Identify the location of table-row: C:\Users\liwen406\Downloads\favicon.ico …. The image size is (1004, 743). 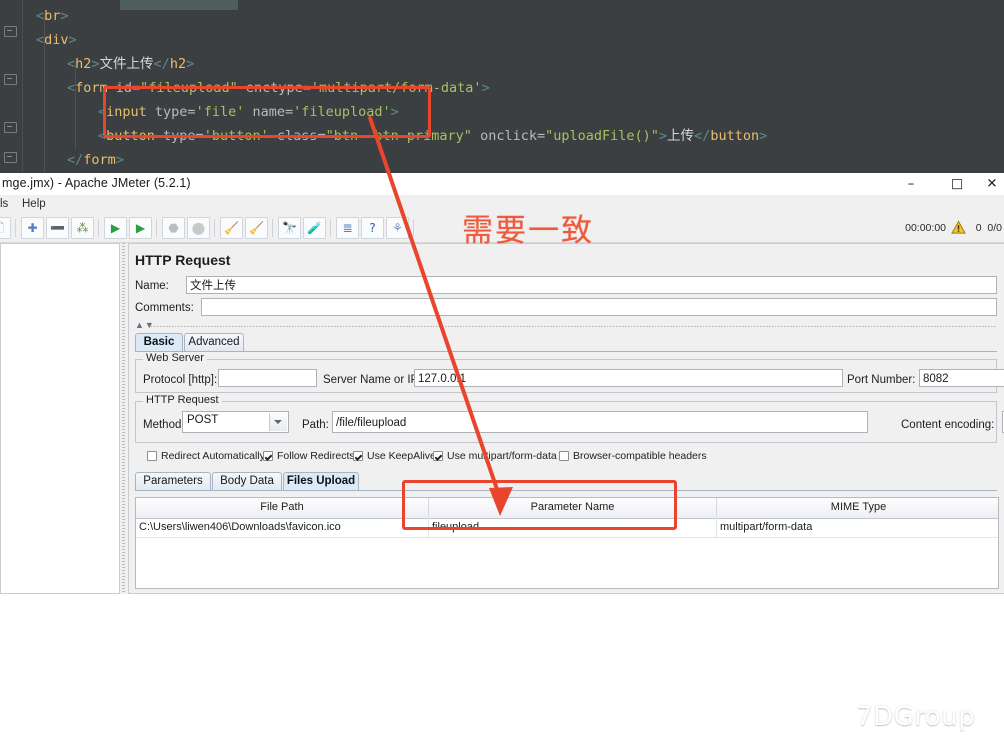
(567, 528).